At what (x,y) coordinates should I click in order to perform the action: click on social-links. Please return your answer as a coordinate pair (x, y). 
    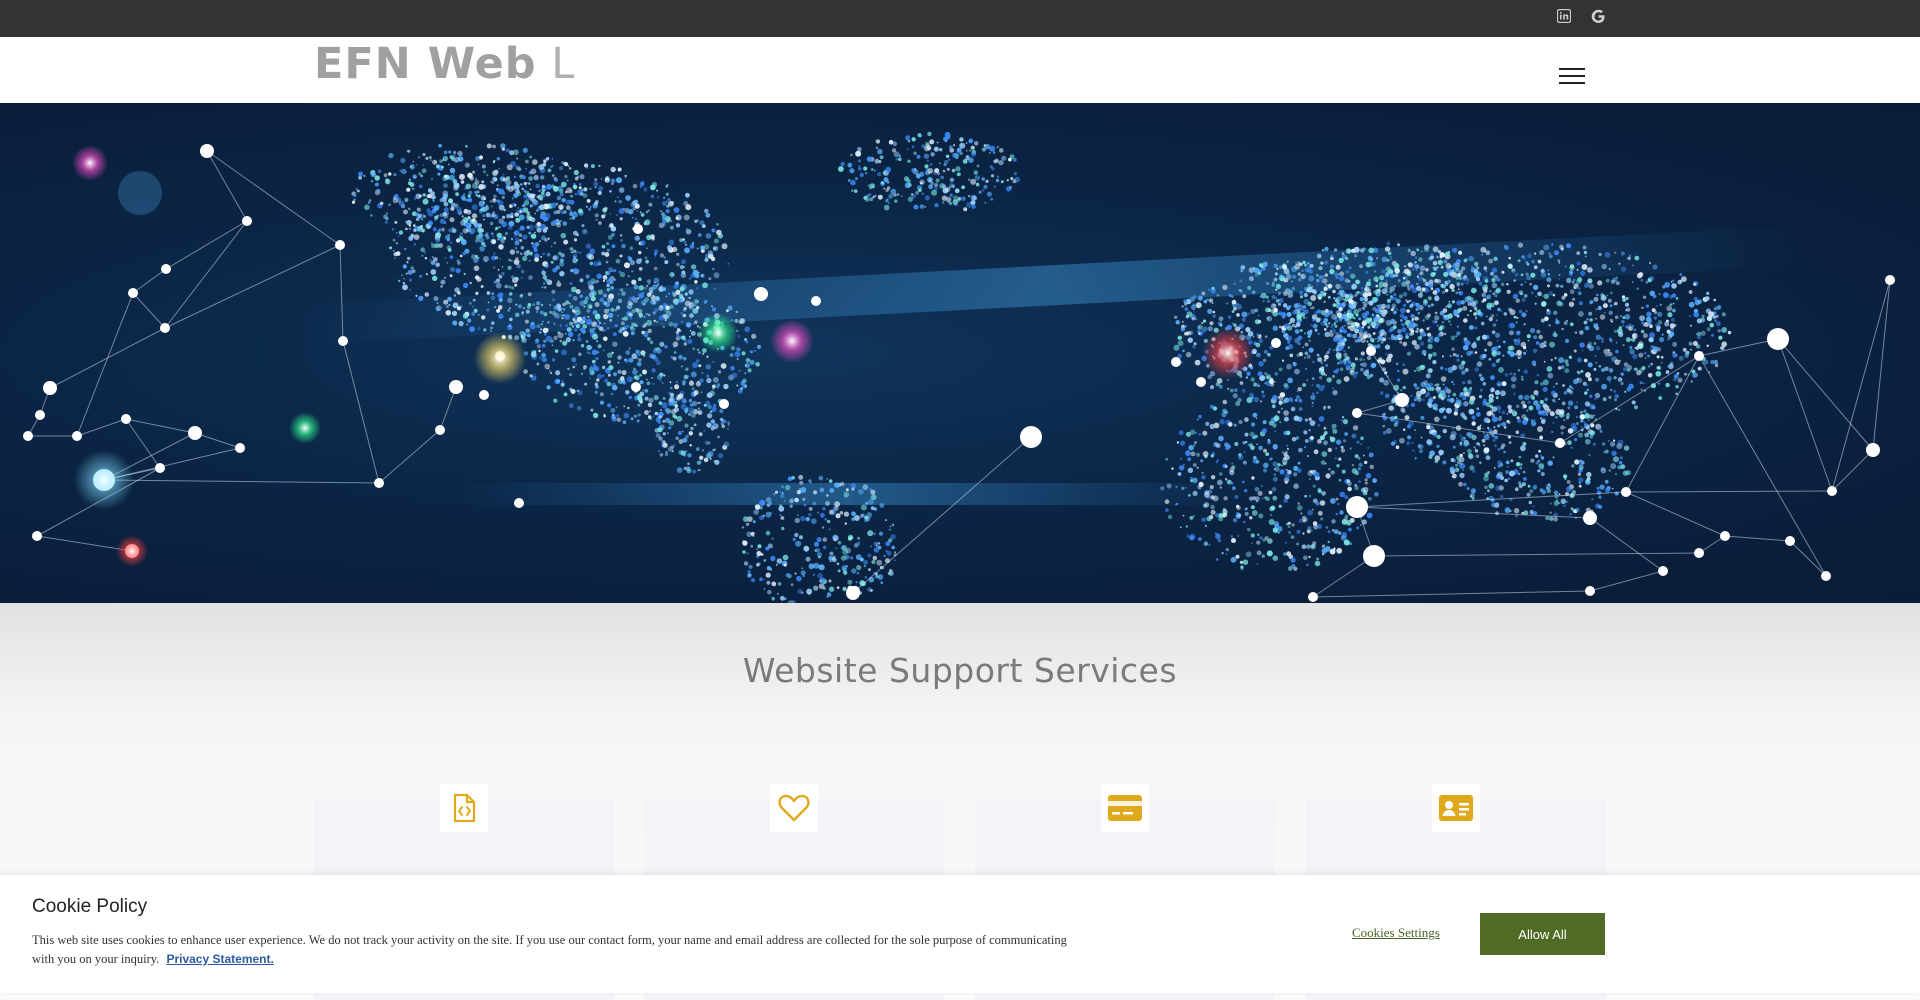
    Looking at the image, I should click on (1581, 18).